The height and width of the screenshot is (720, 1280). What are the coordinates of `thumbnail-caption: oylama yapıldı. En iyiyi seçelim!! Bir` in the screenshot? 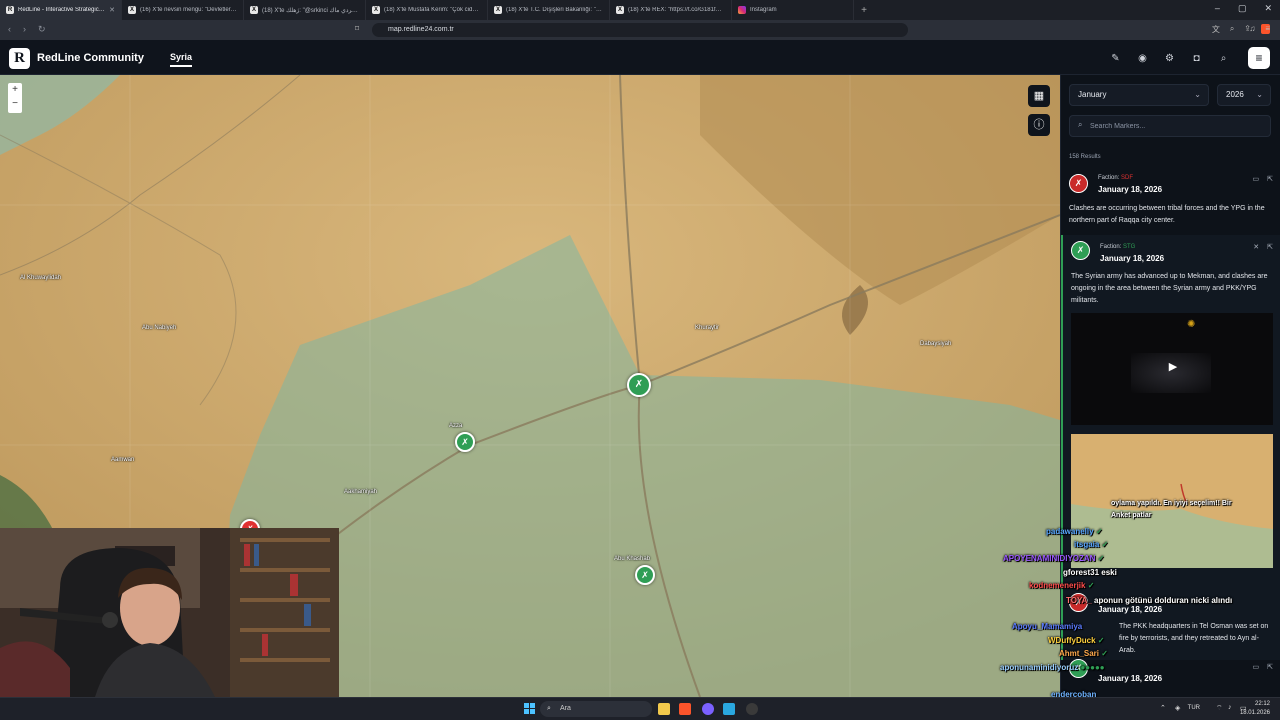 It's located at (1171, 503).